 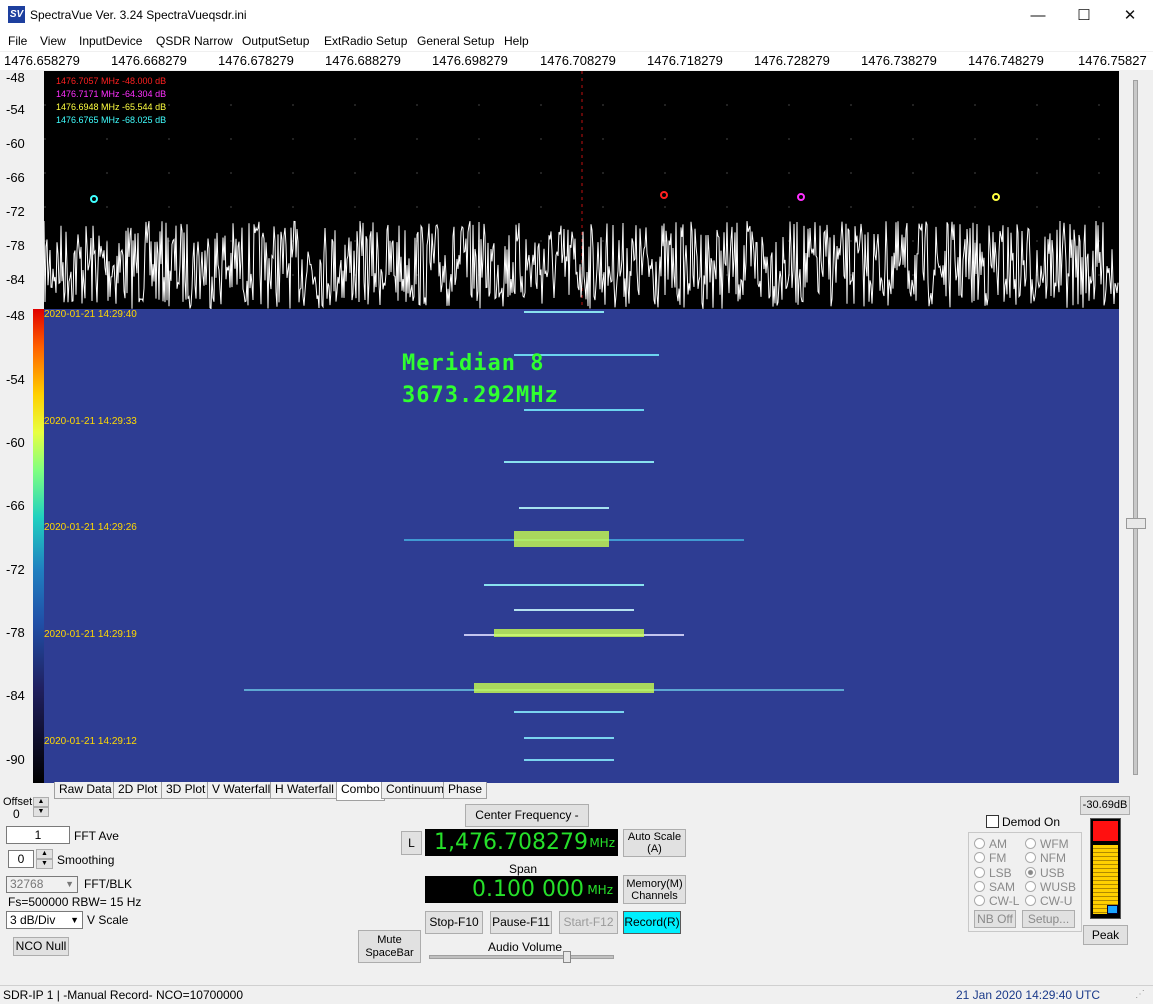 I want to click on smoothing-down-button: ▼, so click(x=44, y=864).